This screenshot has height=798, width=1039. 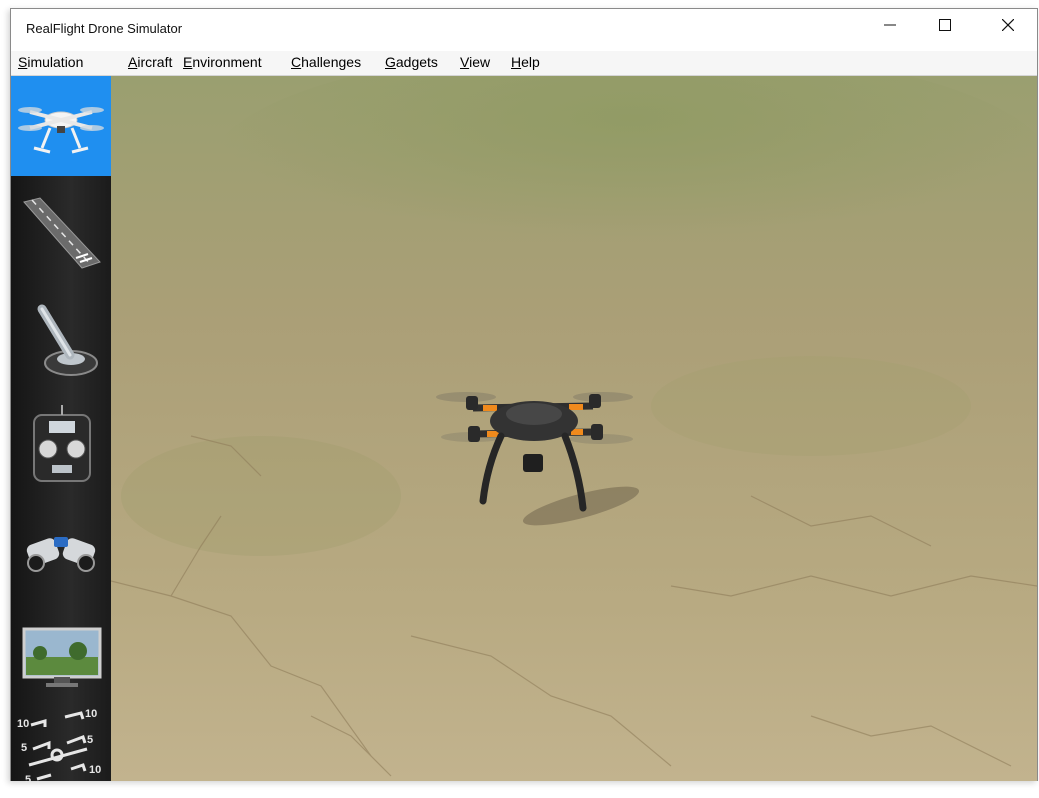 I want to click on maximize-icon, so click(x=945, y=25).